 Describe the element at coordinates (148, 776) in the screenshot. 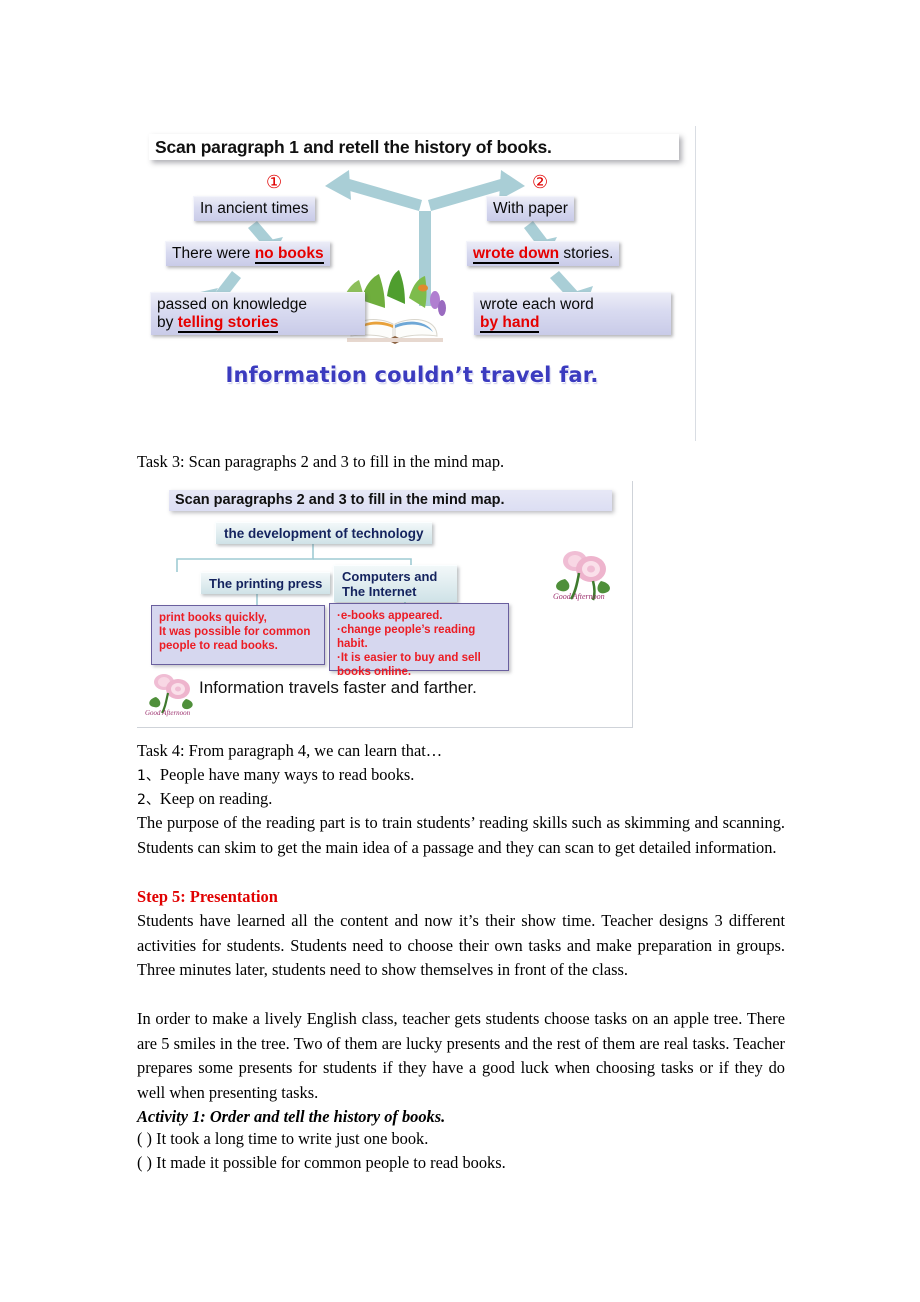

I see `task4-item-1-number: 1、` at that location.